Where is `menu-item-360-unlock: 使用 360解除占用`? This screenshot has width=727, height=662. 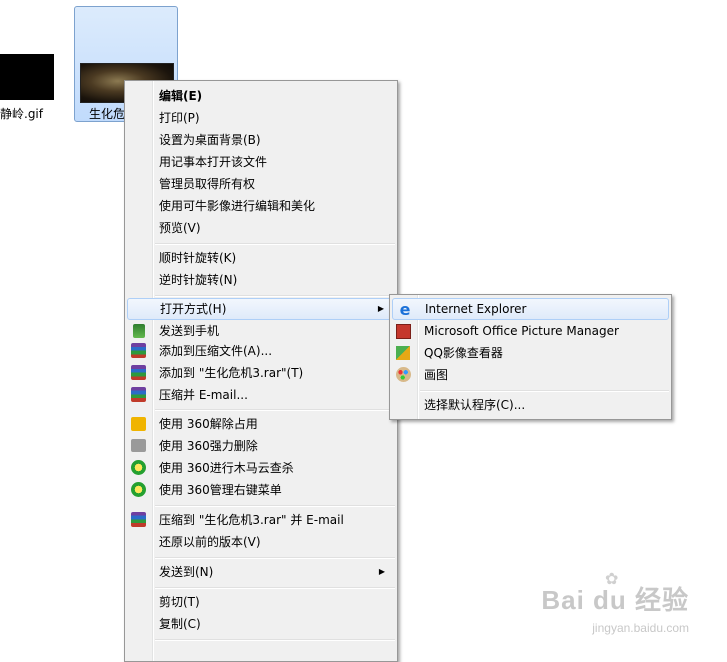
menu-item-360-unlock: 使用 360解除占用 is located at coordinates (261, 424).